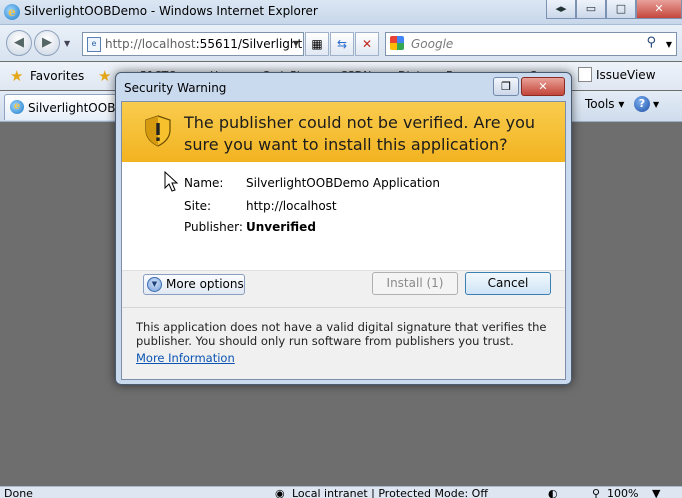  What do you see at coordinates (19, 43) in the screenshot?
I see `back-button: ◀` at bounding box center [19, 43].